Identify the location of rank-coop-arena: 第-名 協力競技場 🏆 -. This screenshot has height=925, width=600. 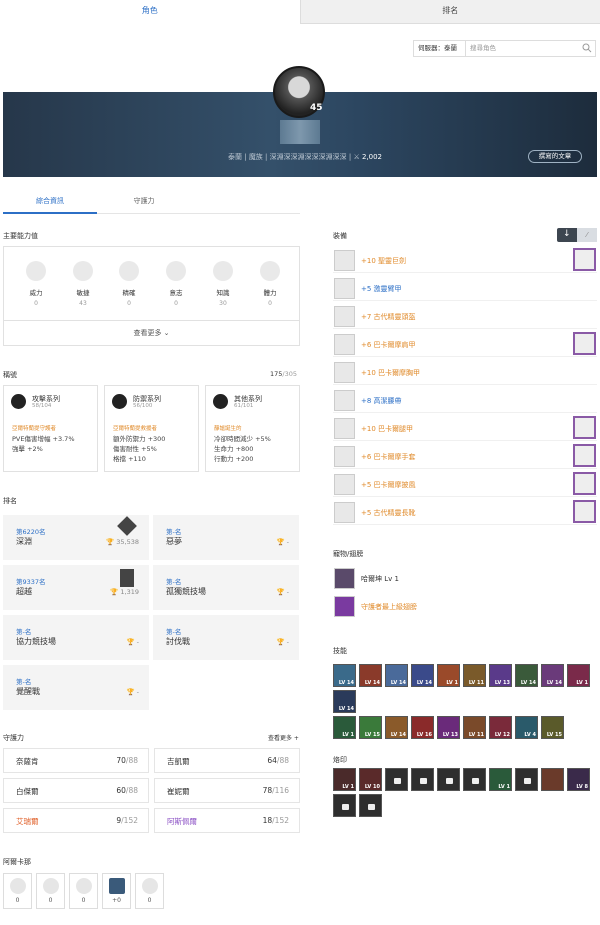
(76, 637).